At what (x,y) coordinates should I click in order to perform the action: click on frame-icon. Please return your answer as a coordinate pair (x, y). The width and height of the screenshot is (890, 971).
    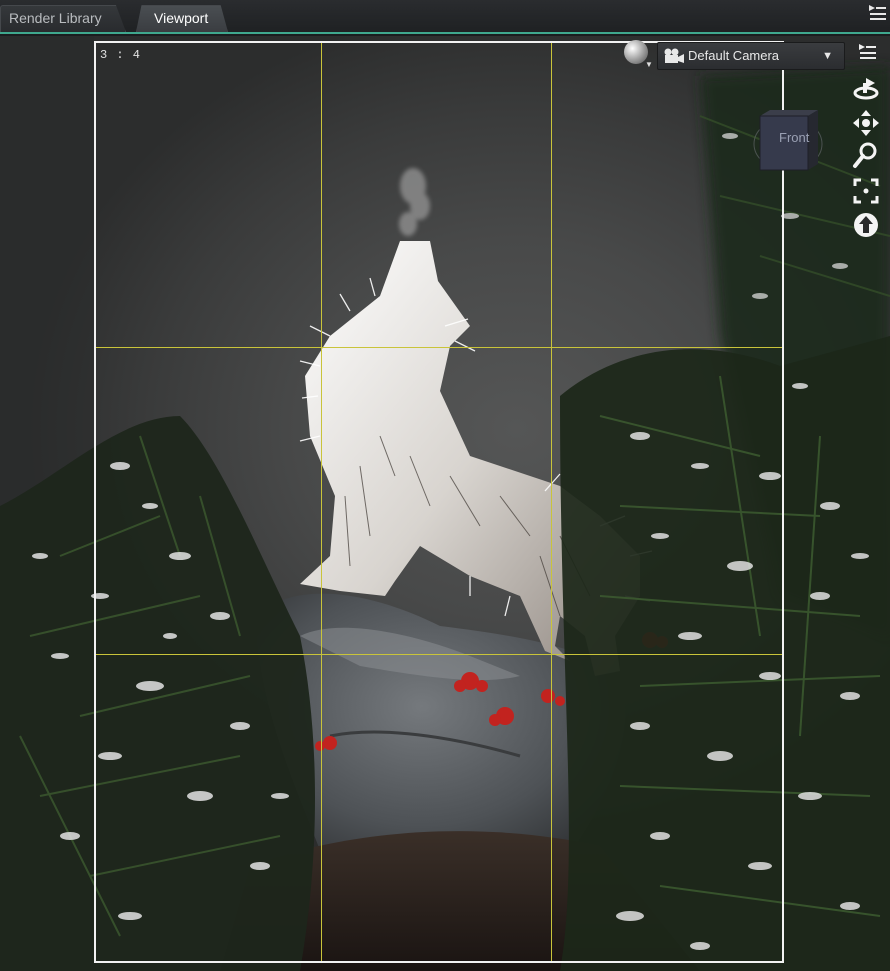
    Looking at the image, I should click on (866, 191).